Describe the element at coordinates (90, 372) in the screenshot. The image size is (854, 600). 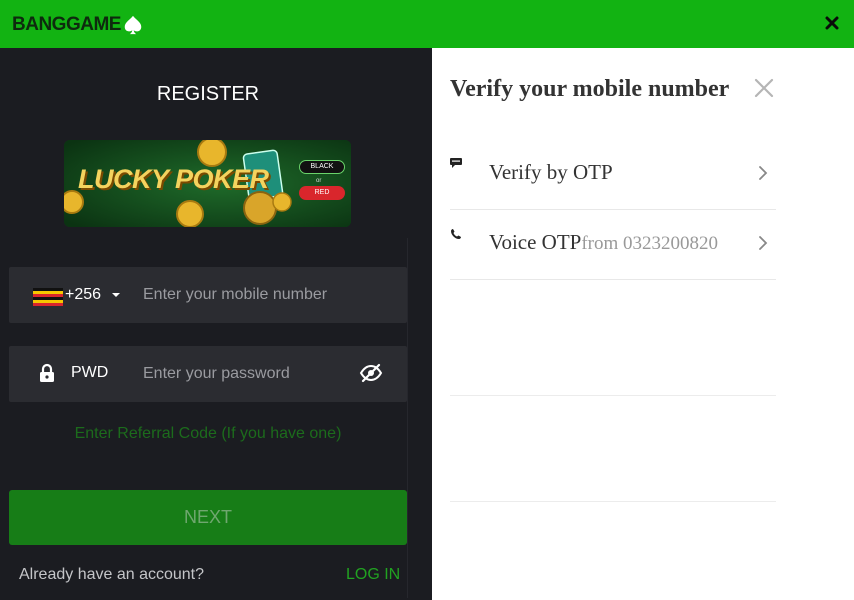
I see `password-label: PWD` at that location.